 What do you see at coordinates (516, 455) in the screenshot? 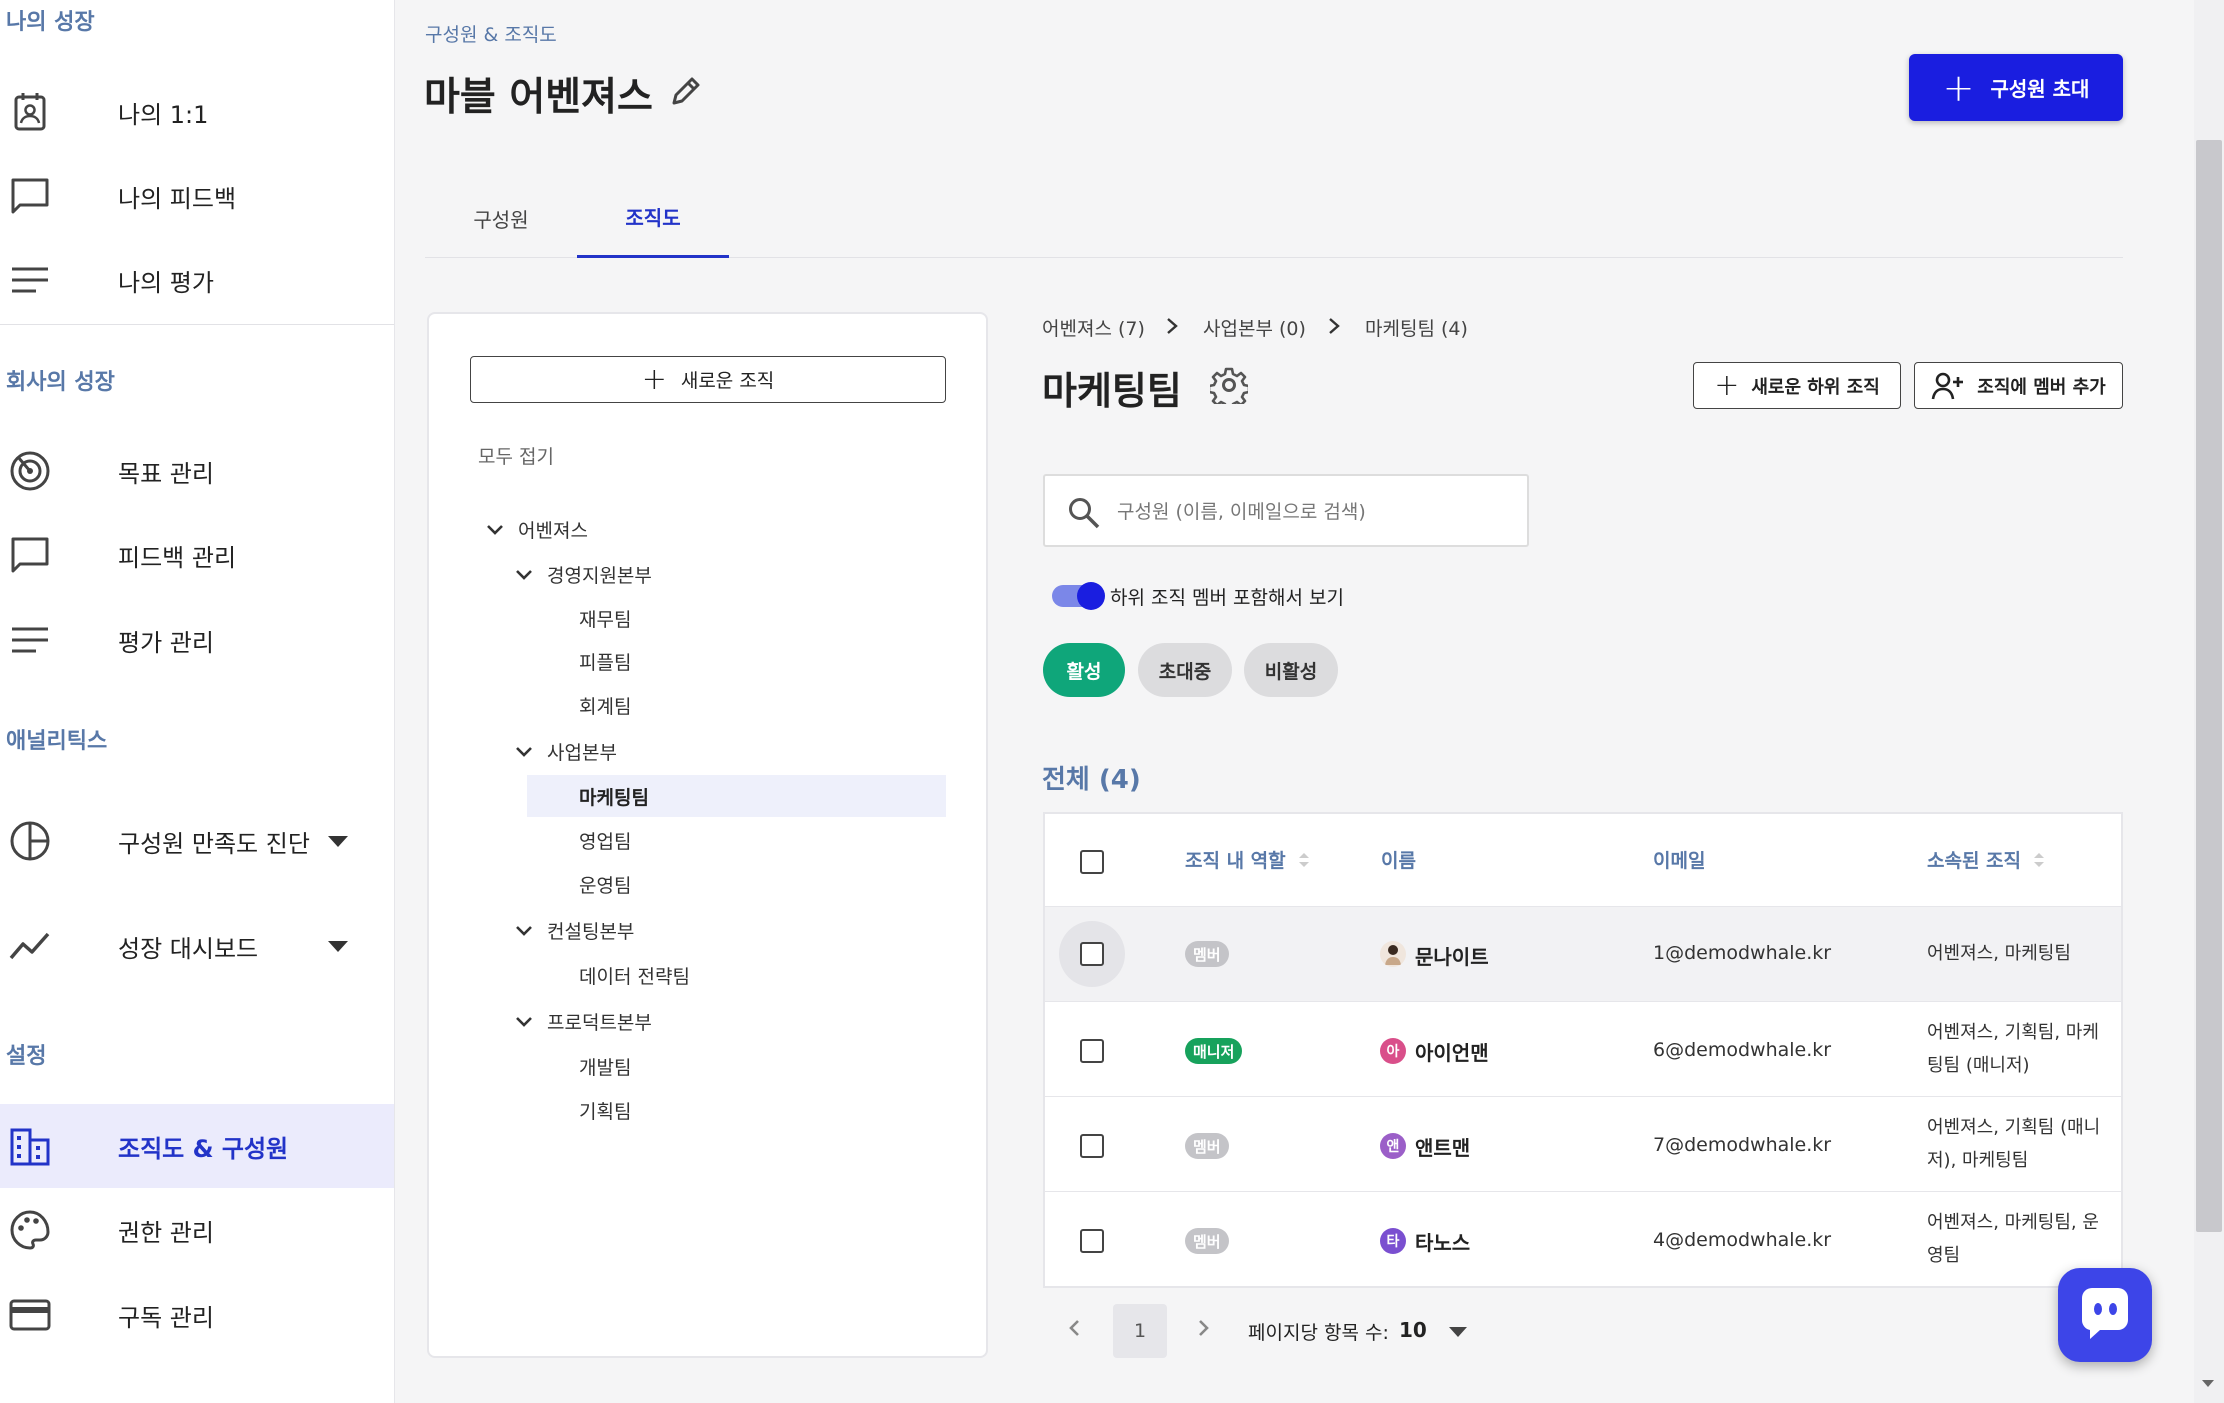
I see `collapse-all-link: 모두 접기` at bounding box center [516, 455].